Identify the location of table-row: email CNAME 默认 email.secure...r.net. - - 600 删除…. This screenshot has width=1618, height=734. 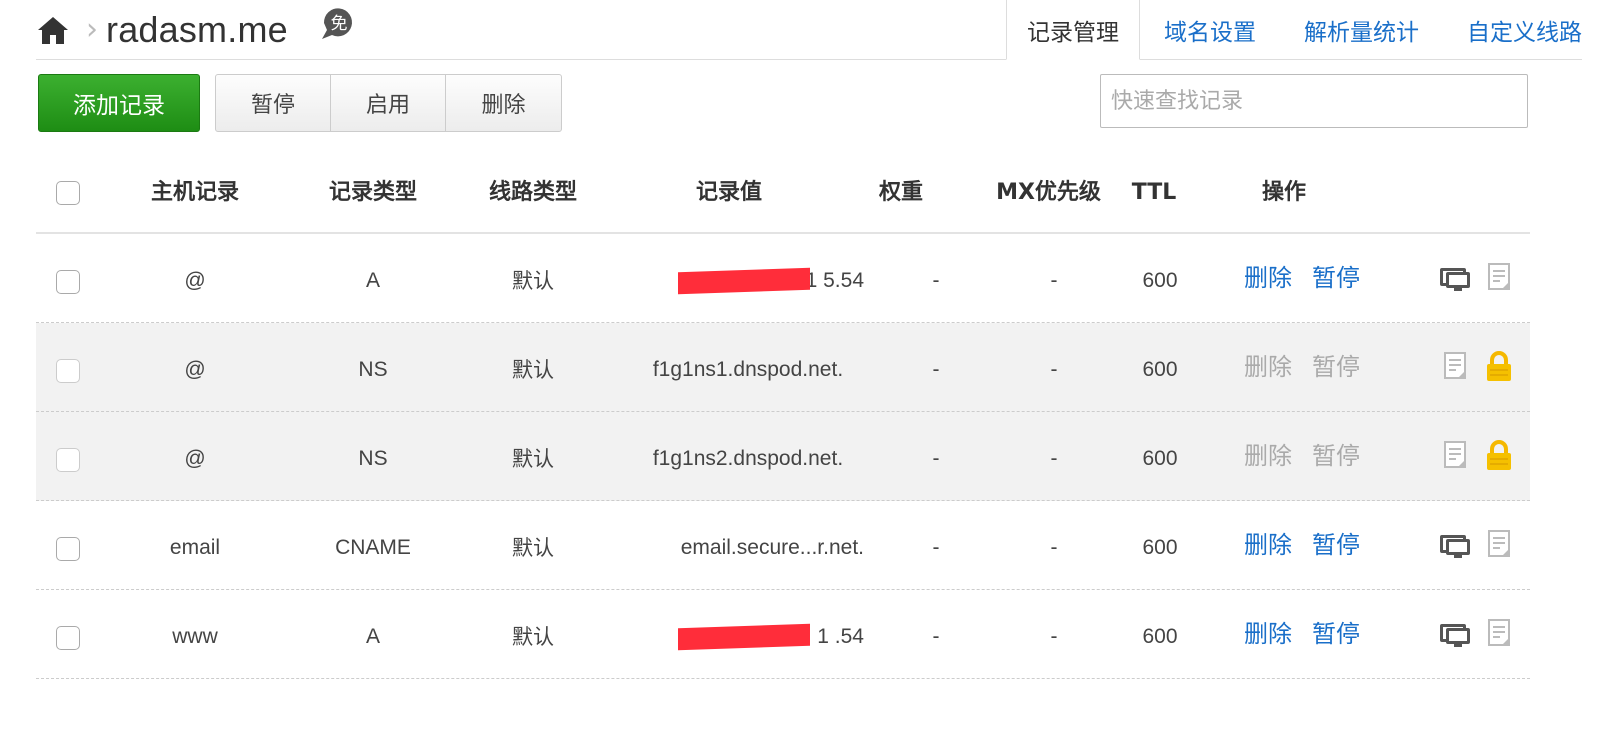
(783, 545).